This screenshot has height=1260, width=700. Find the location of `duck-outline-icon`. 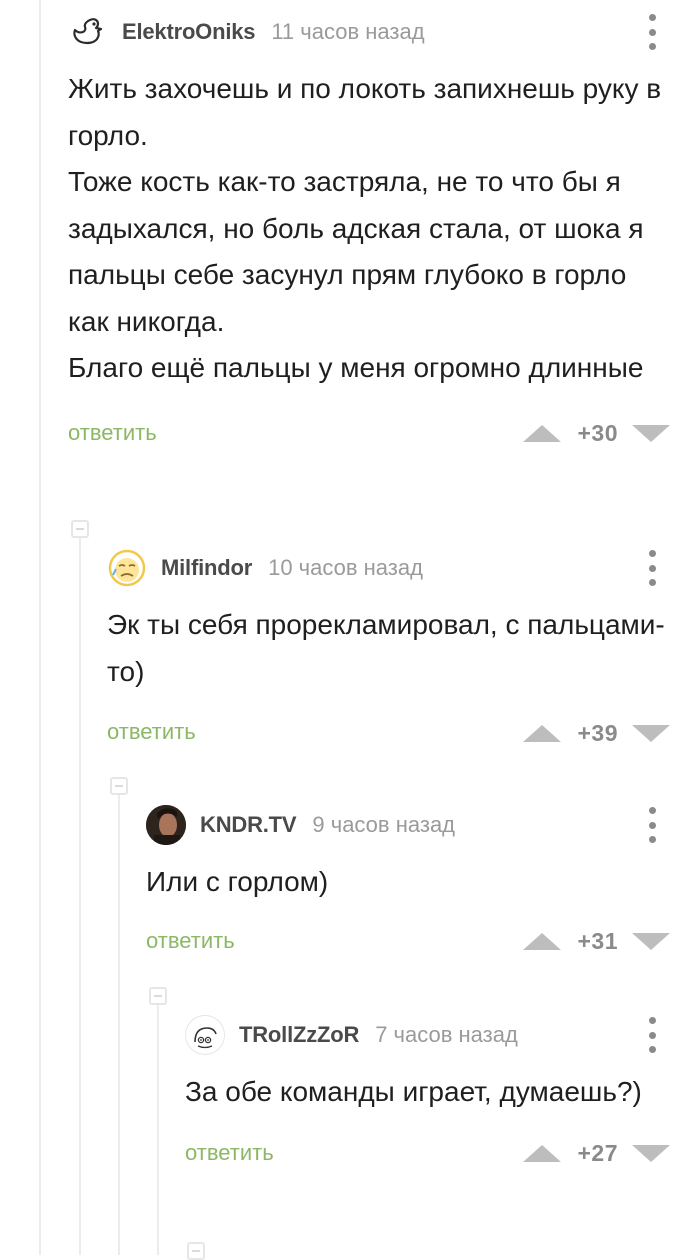

duck-outline-icon is located at coordinates (88, 32).